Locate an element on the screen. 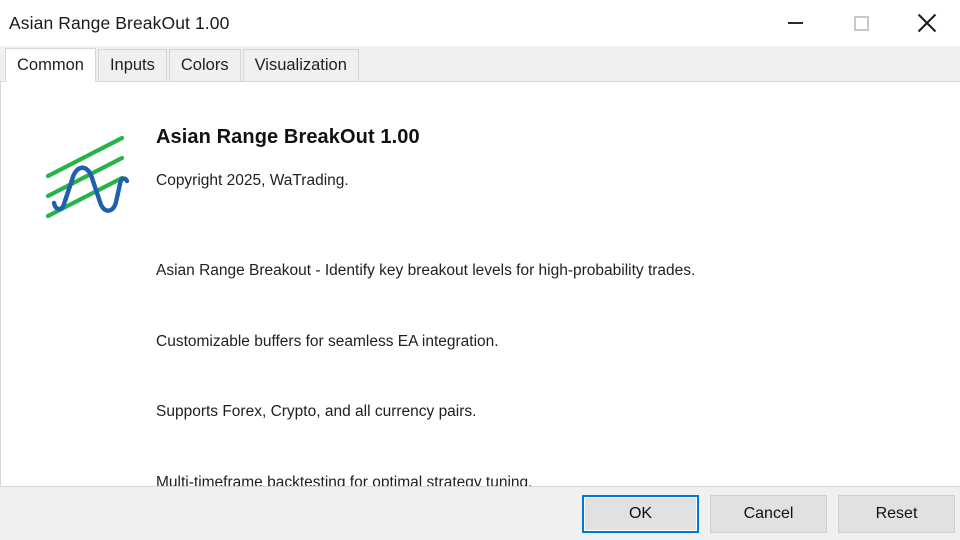 This screenshot has height=540, width=960. ok-button: OK is located at coordinates (640, 513).